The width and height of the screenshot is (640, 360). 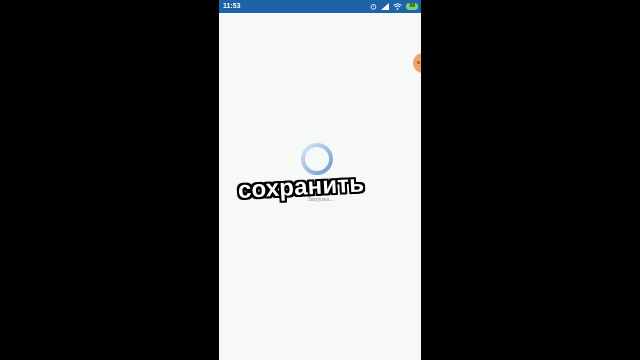 What do you see at coordinates (374, 6) in the screenshot?
I see `alarm-icon` at bounding box center [374, 6].